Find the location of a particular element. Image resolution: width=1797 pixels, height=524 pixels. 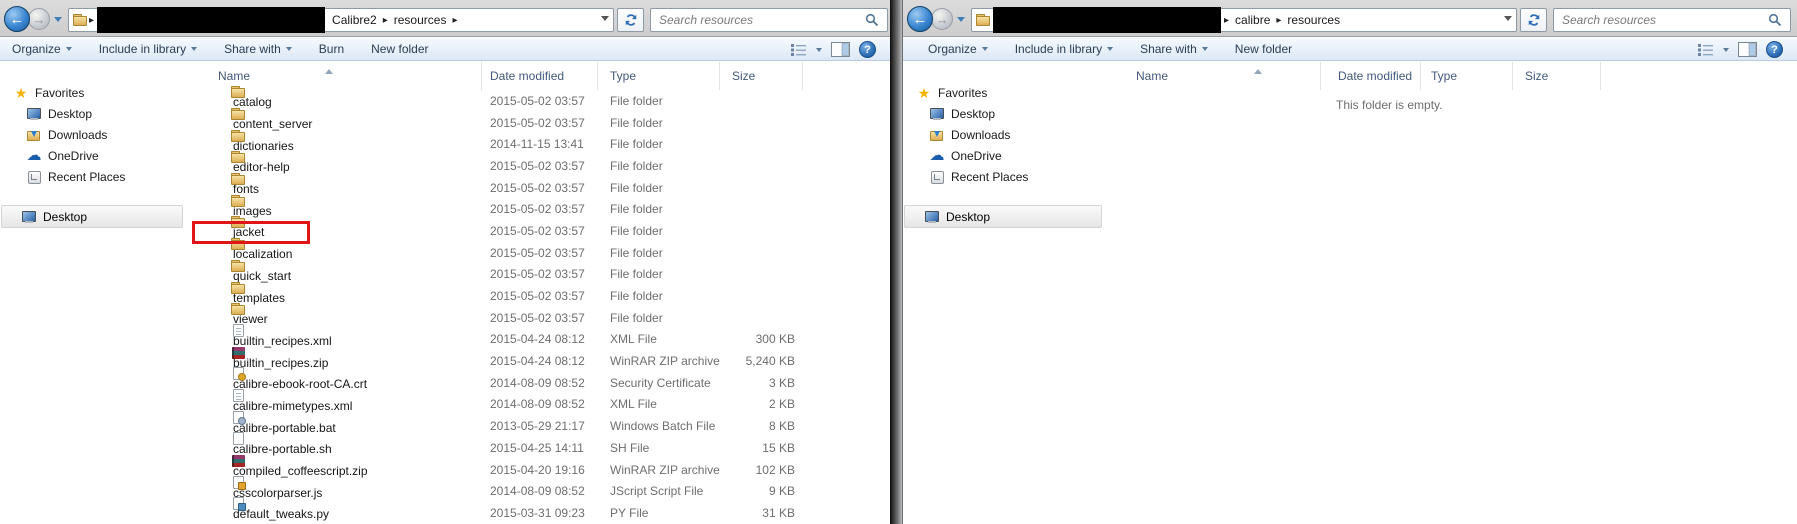

desktop-icon is located at coordinates (932, 217).